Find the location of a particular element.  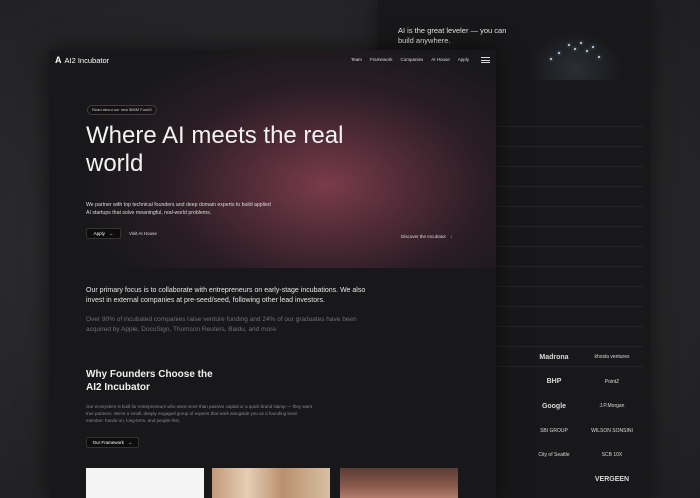

discover-incubator-link: Discover the Incubator ↓ is located at coordinates (426, 236).